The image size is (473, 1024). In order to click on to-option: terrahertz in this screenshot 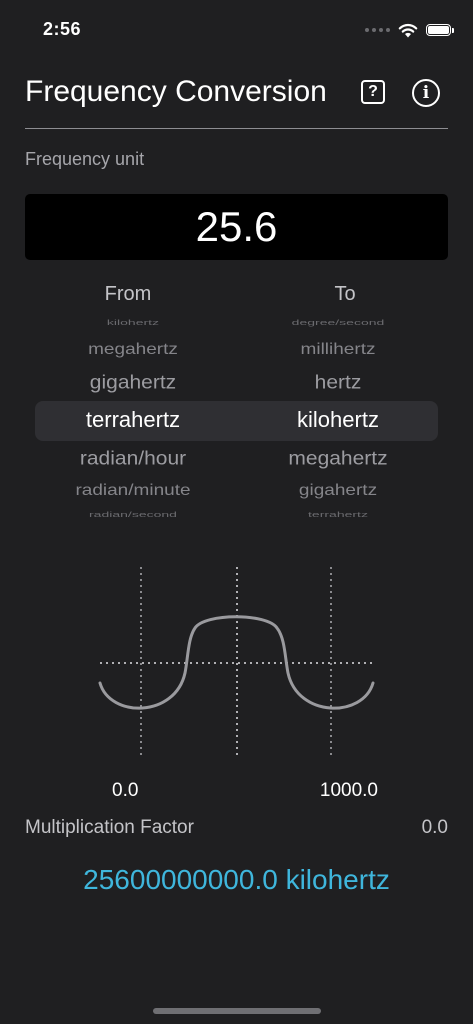, I will do `click(338, 514)`.